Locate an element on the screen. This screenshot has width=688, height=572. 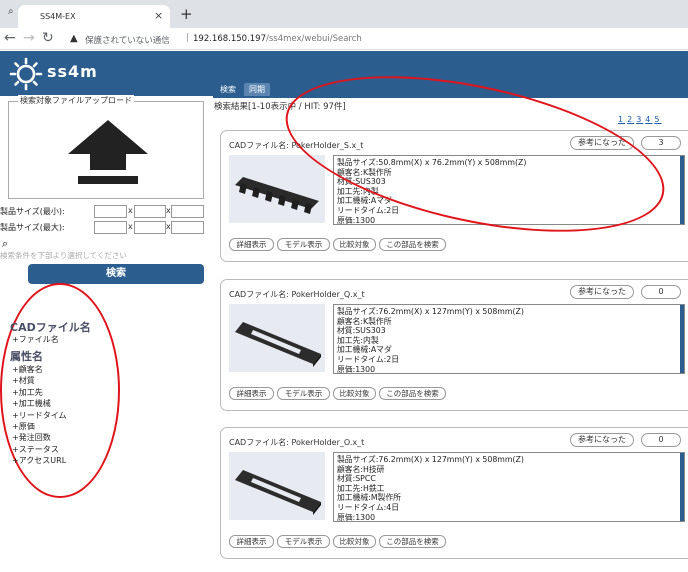
security-warning-text: 保護されていない通信 is located at coordinates (127, 40).